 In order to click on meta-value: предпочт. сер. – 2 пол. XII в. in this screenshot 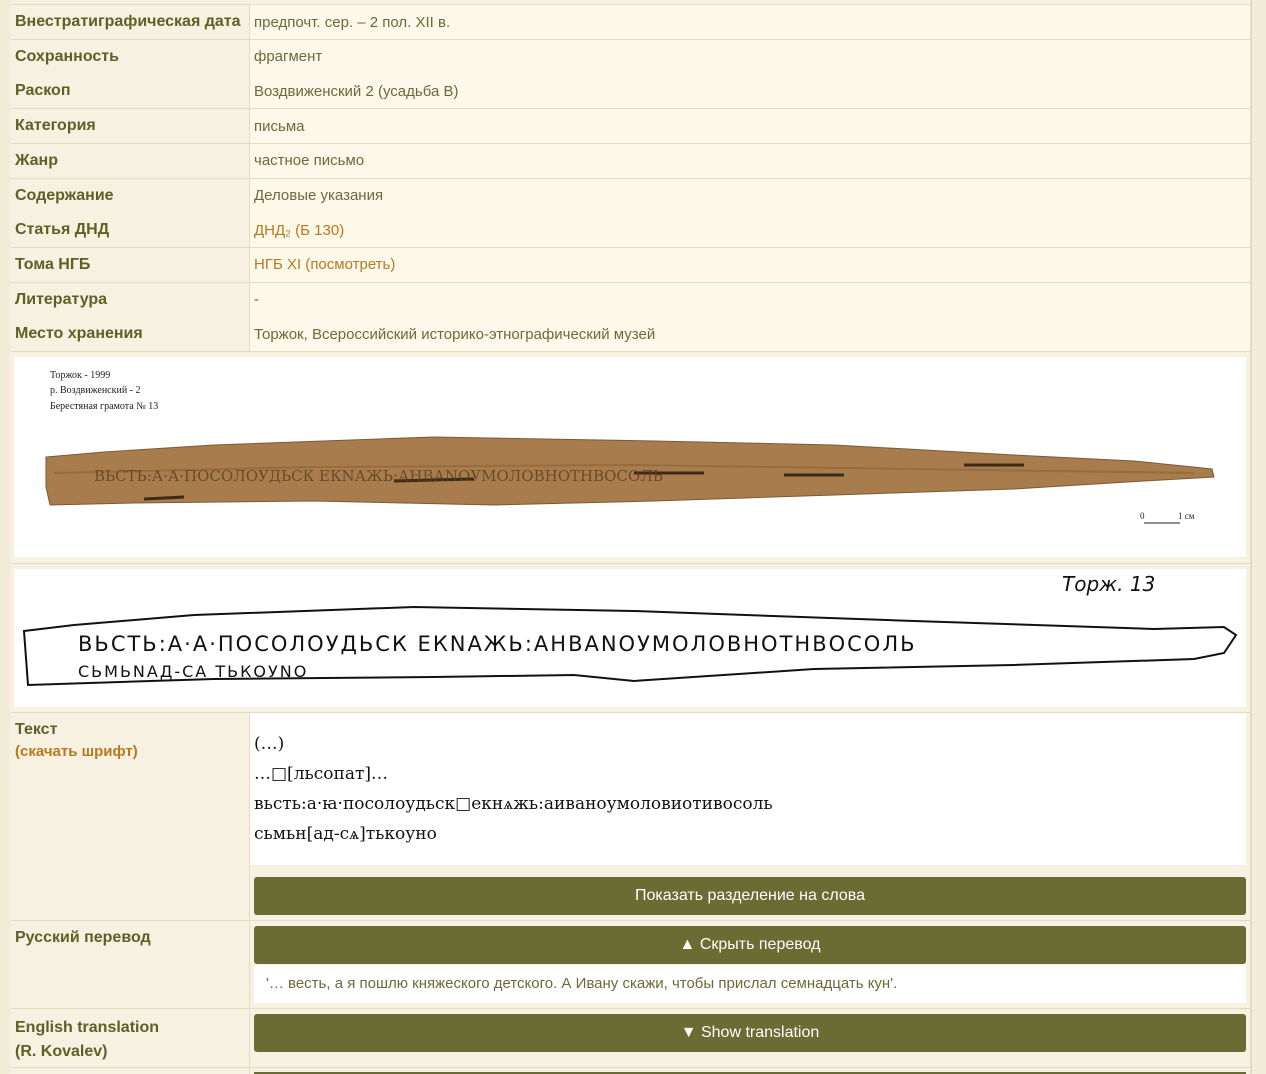, I will do `click(750, 22)`.